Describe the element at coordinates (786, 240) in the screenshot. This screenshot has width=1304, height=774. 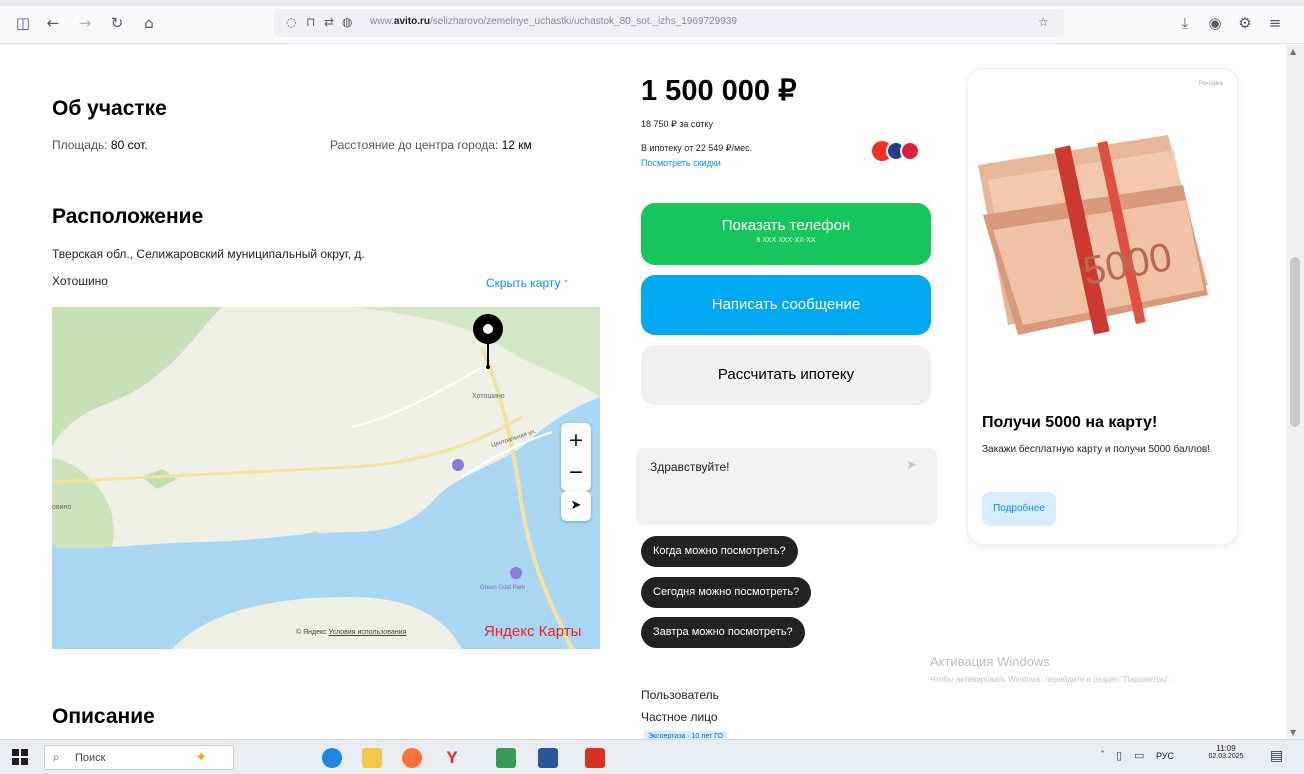
I see `phone-masked: 8 XXX XXX-XX-XX` at that location.